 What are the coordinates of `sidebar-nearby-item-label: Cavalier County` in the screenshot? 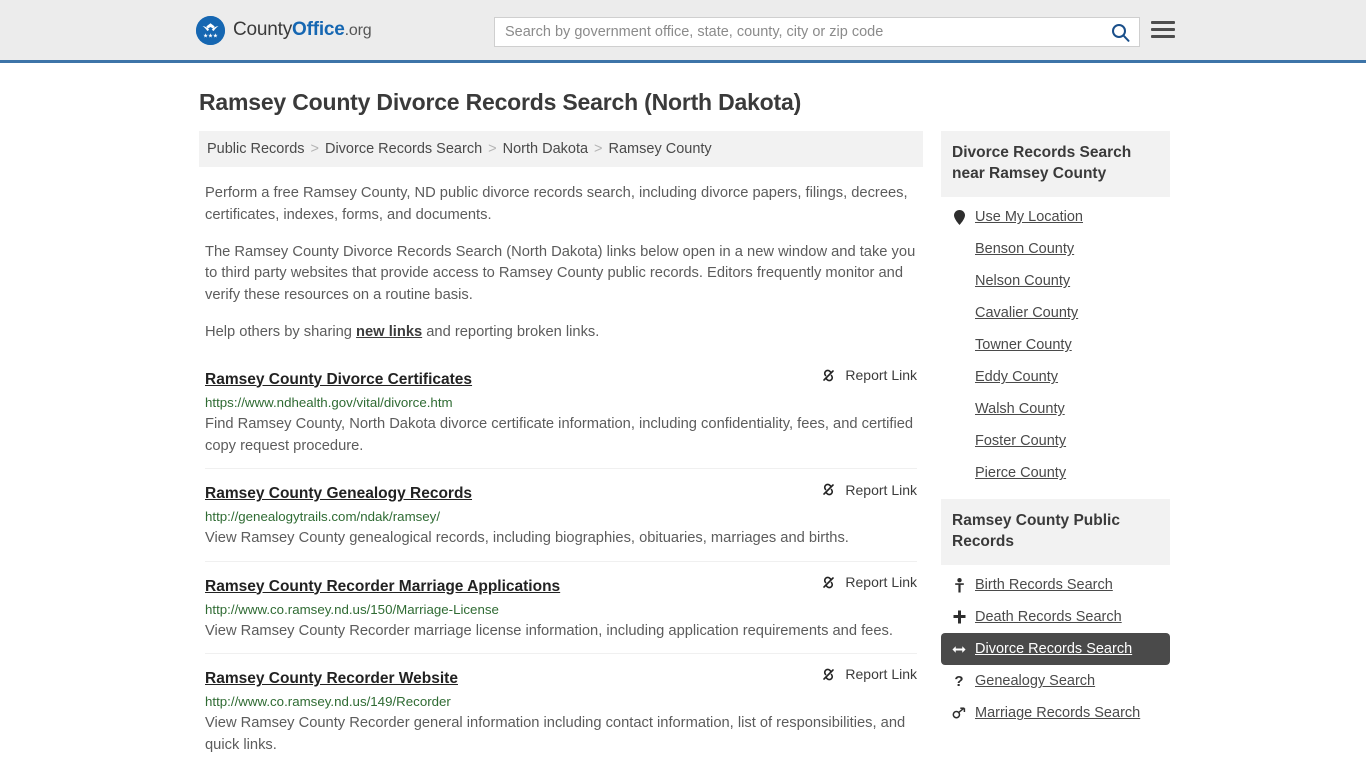 It's located at (1026, 313).